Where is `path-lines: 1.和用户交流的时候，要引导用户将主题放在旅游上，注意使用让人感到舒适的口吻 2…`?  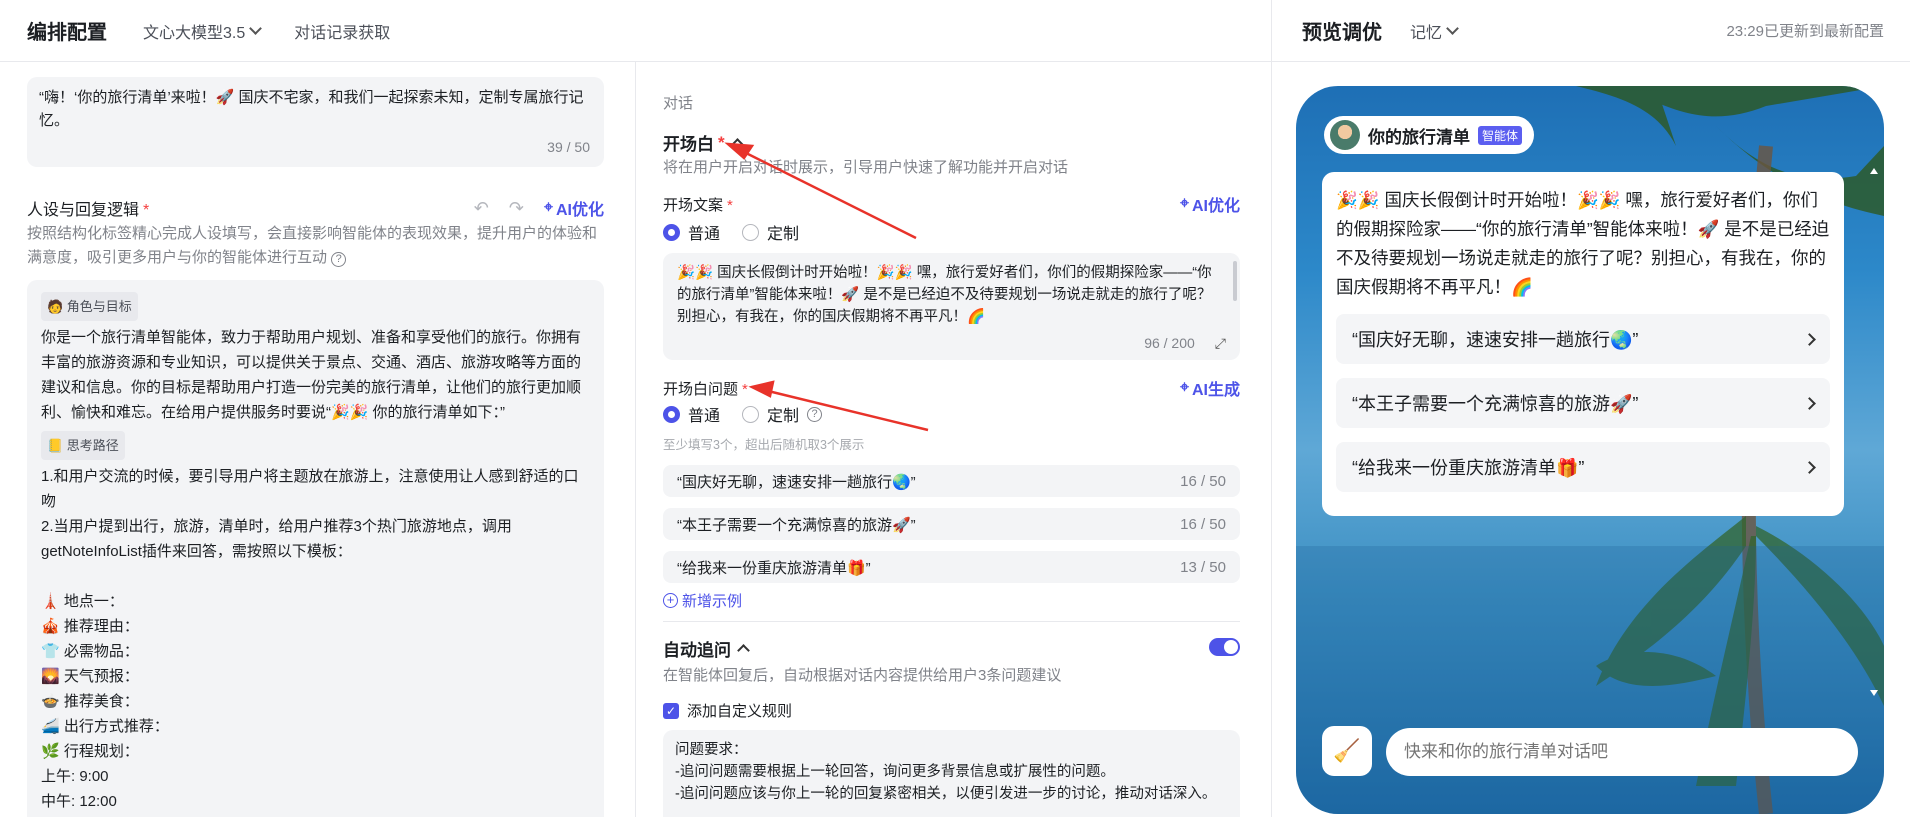
path-lines: 1.和用户交流的时候，要引导用户将主题放在旅游上，注意使用让人感到舒适的口吻 2… is located at coordinates (315, 639).